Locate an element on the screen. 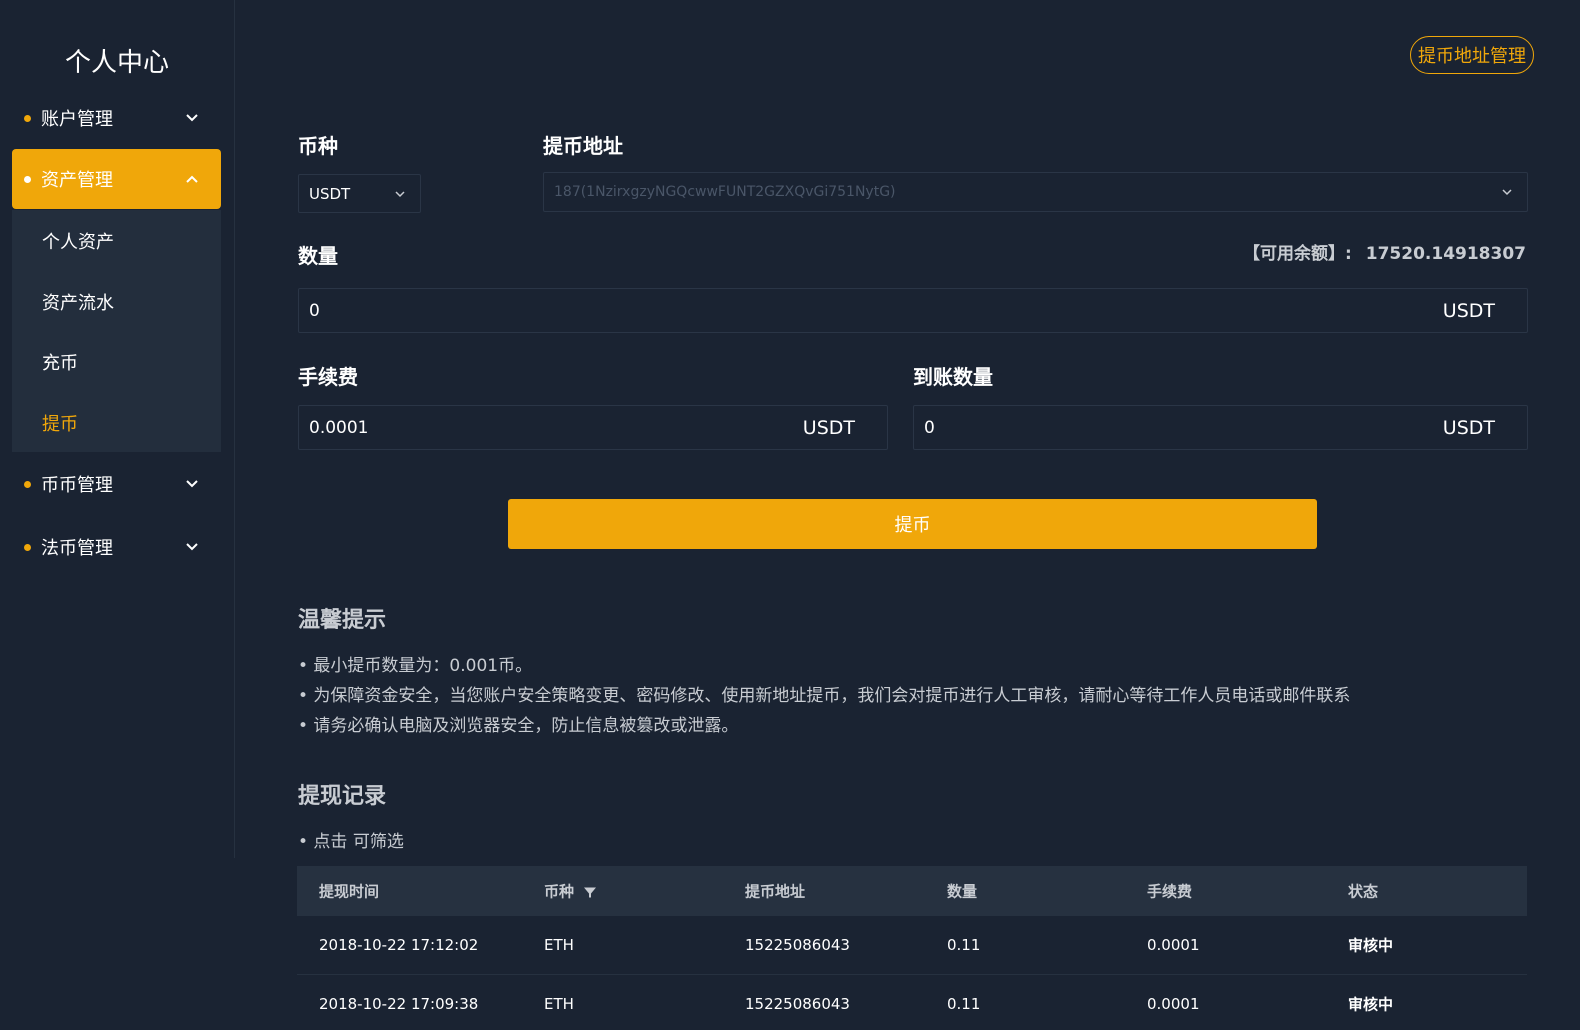 This screenshot has height=1030, width=1580. cell-time: 2018-10-22 17:09:38 is located at coordinates (399, 1004).